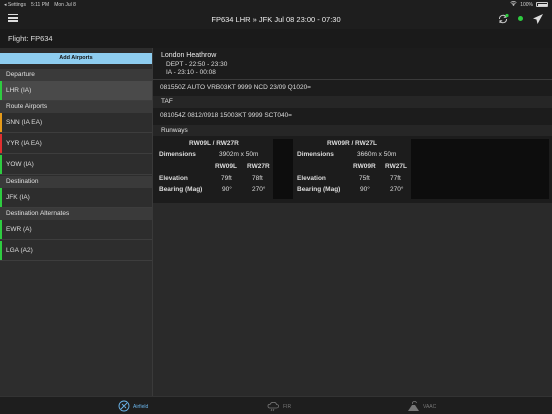 Image resolution: width=552 pixels, height=414 pixels. I want to click on airfield-icon, so click(124, 407).